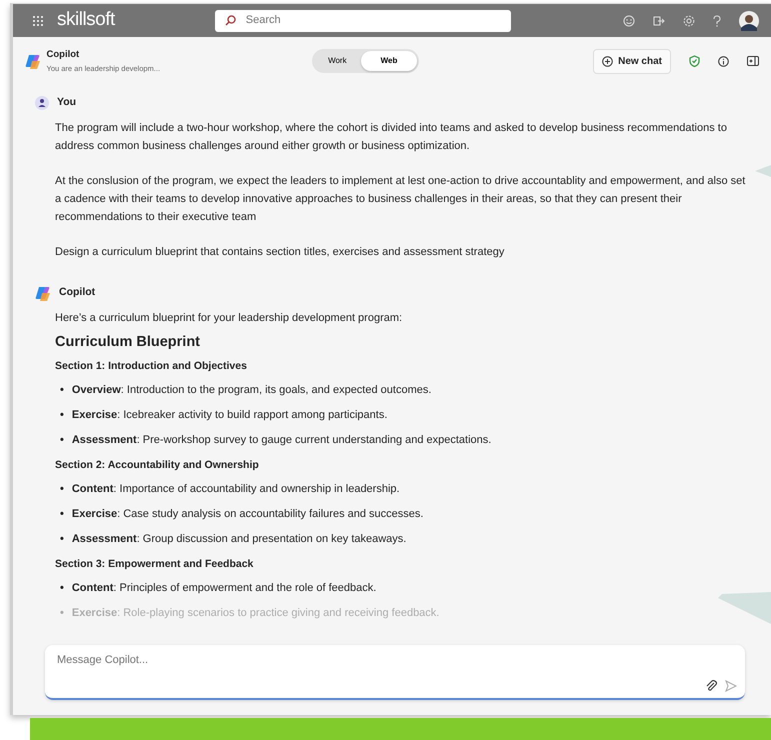 The height and width of the screenshot is (740, 771). I want to click on mode-tab: Work, so click(337, 61).